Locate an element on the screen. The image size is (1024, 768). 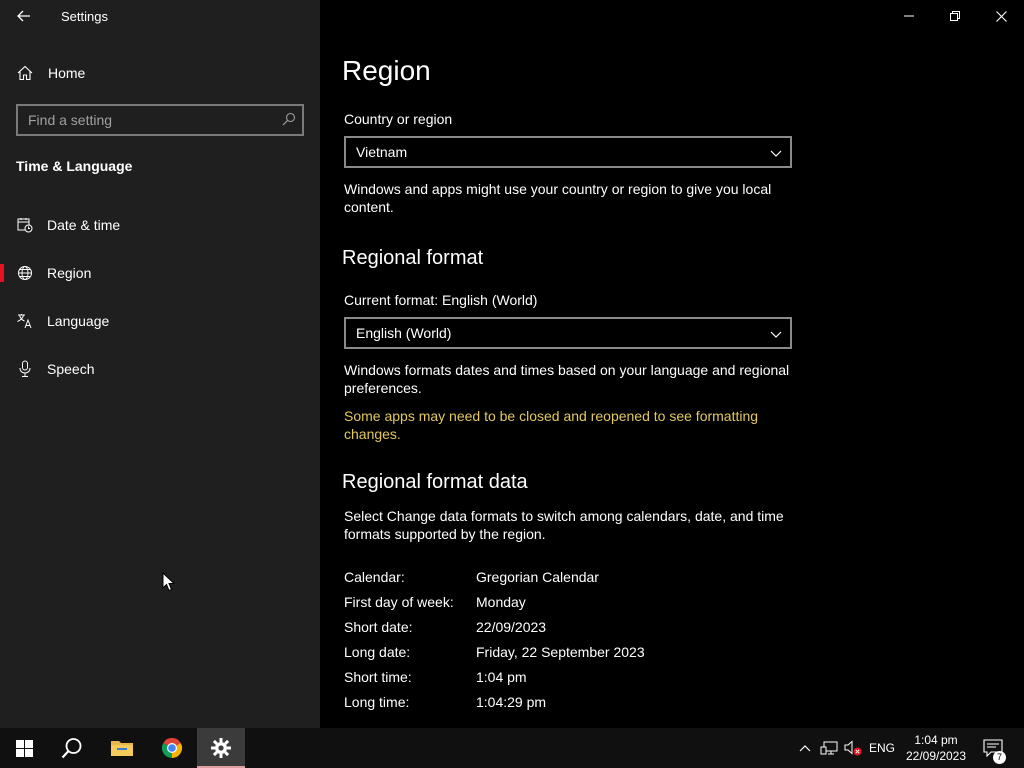
notification-count-badge: 7 is located at coordinates (999, 757).